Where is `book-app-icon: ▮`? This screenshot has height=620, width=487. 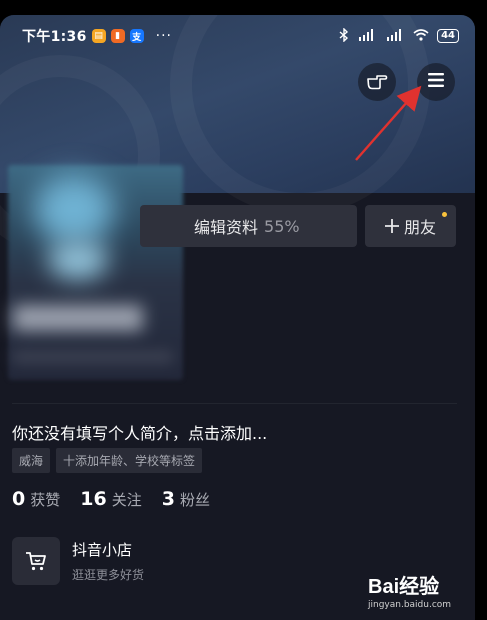
book-app-icon: ▮ is located at coordinates (117, 36).